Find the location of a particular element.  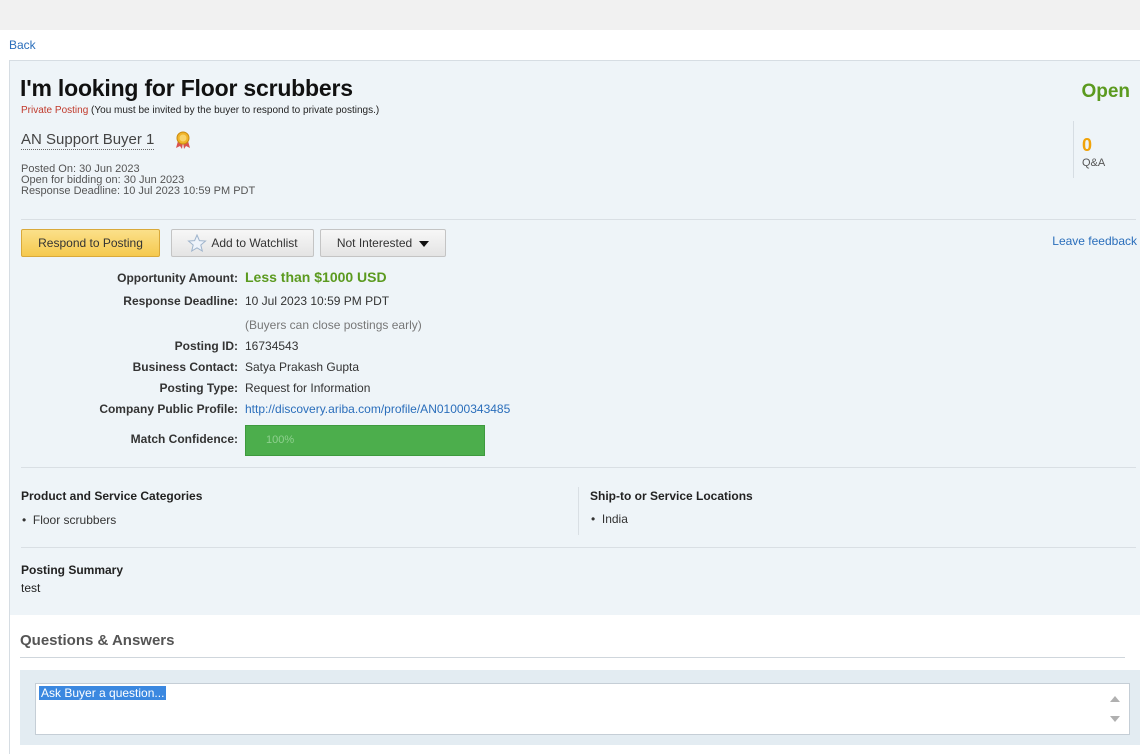

detail-row-amount: Opportunity Amount: Less than $1000 USD is located at coordinates (310, 280).